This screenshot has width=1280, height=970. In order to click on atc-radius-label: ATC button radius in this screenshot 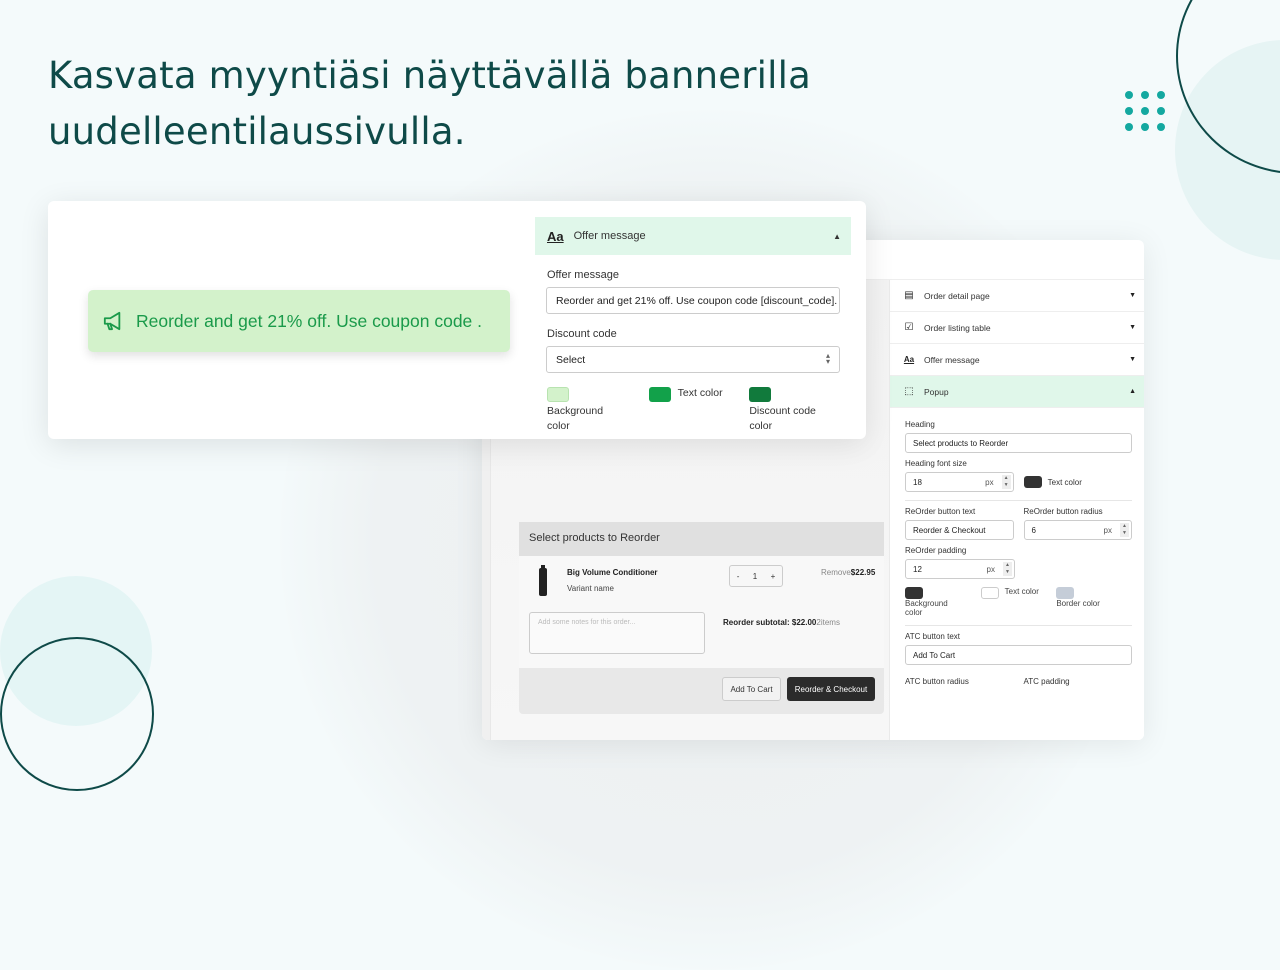, I will do `click(937, 681)`.